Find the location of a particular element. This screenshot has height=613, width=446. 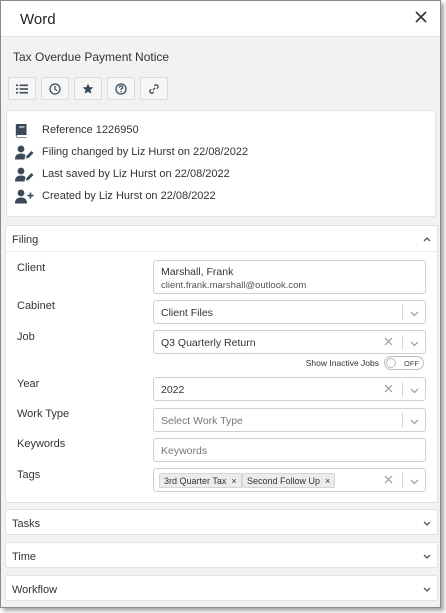

tag-chip: Second Follow Up × is located at coordinates (289, 480).